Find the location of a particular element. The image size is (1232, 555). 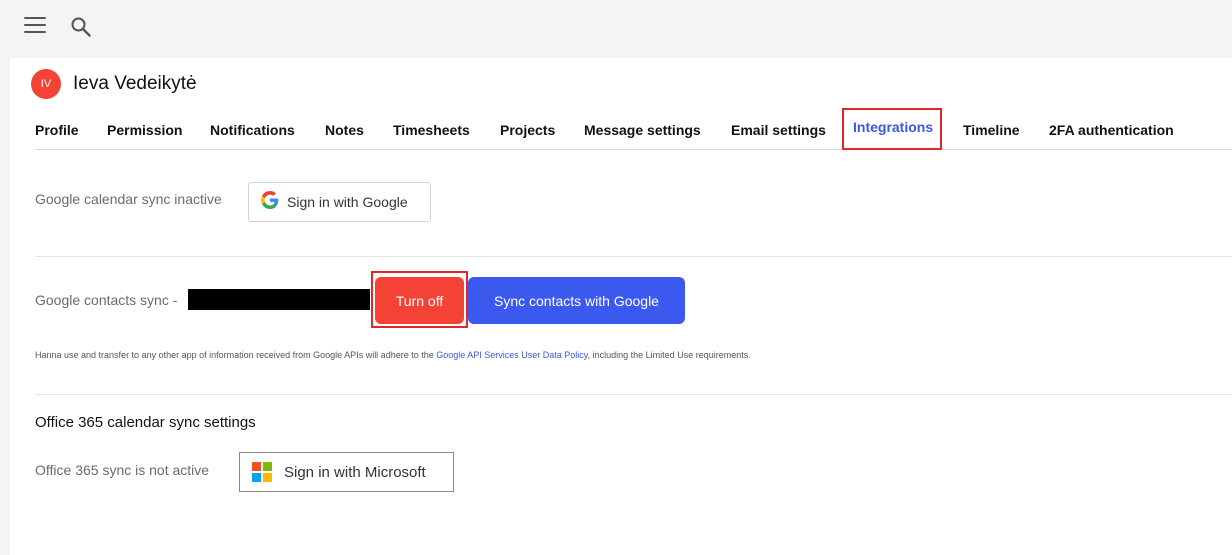

redacted-block is located at coordinates (279, 299).